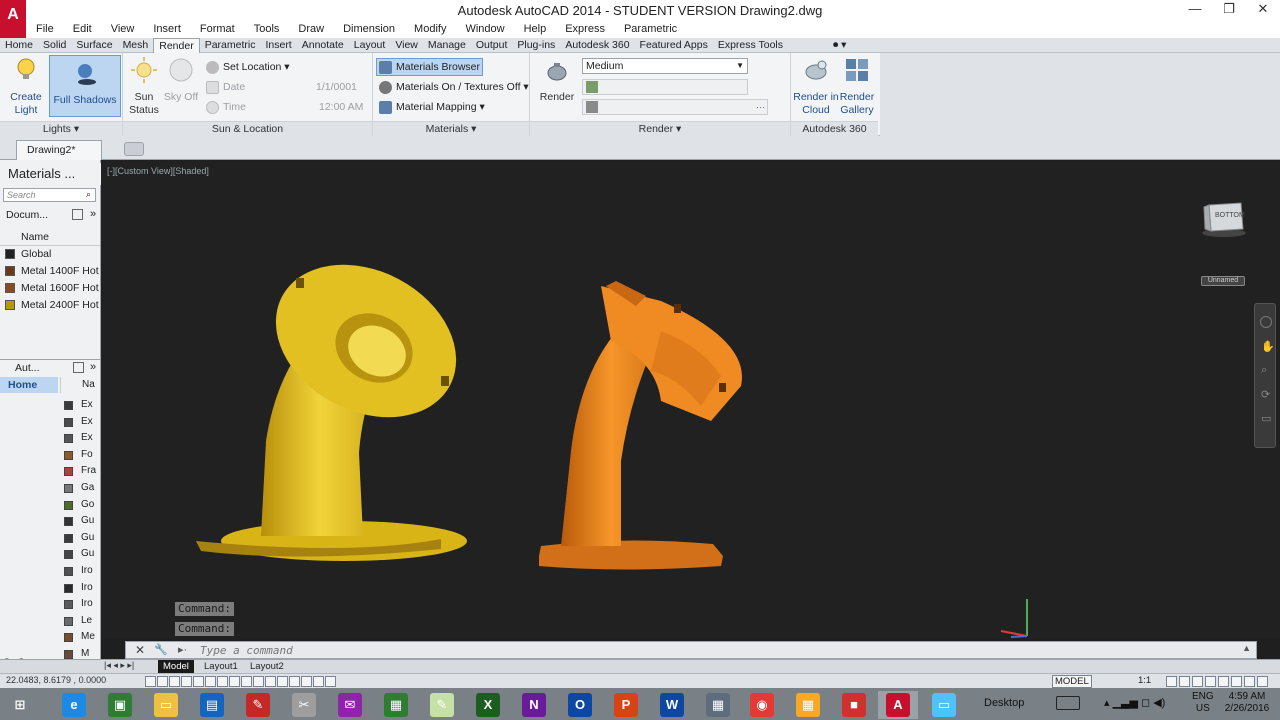 The image size is (1280, 720). What do you see at coordinates (176, 45) in the screenshot?
I see `ribbon-tab-render: Render` at bounding box center [176, 45].